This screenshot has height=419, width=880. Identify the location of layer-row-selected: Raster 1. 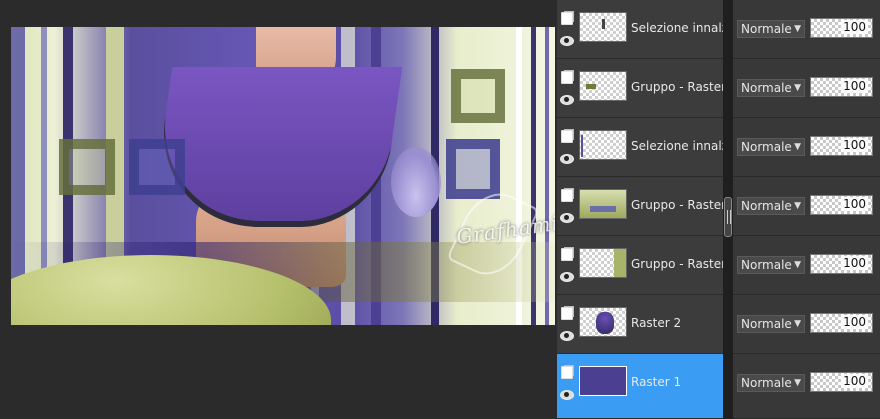
(640, 386).